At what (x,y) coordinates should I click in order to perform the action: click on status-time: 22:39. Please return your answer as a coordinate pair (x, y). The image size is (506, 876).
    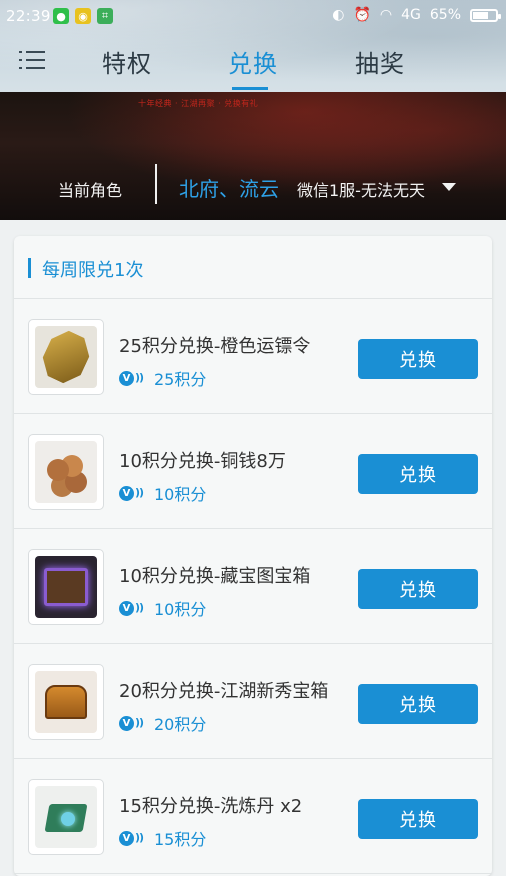
    Looking at the image, I should click on (28, 16).